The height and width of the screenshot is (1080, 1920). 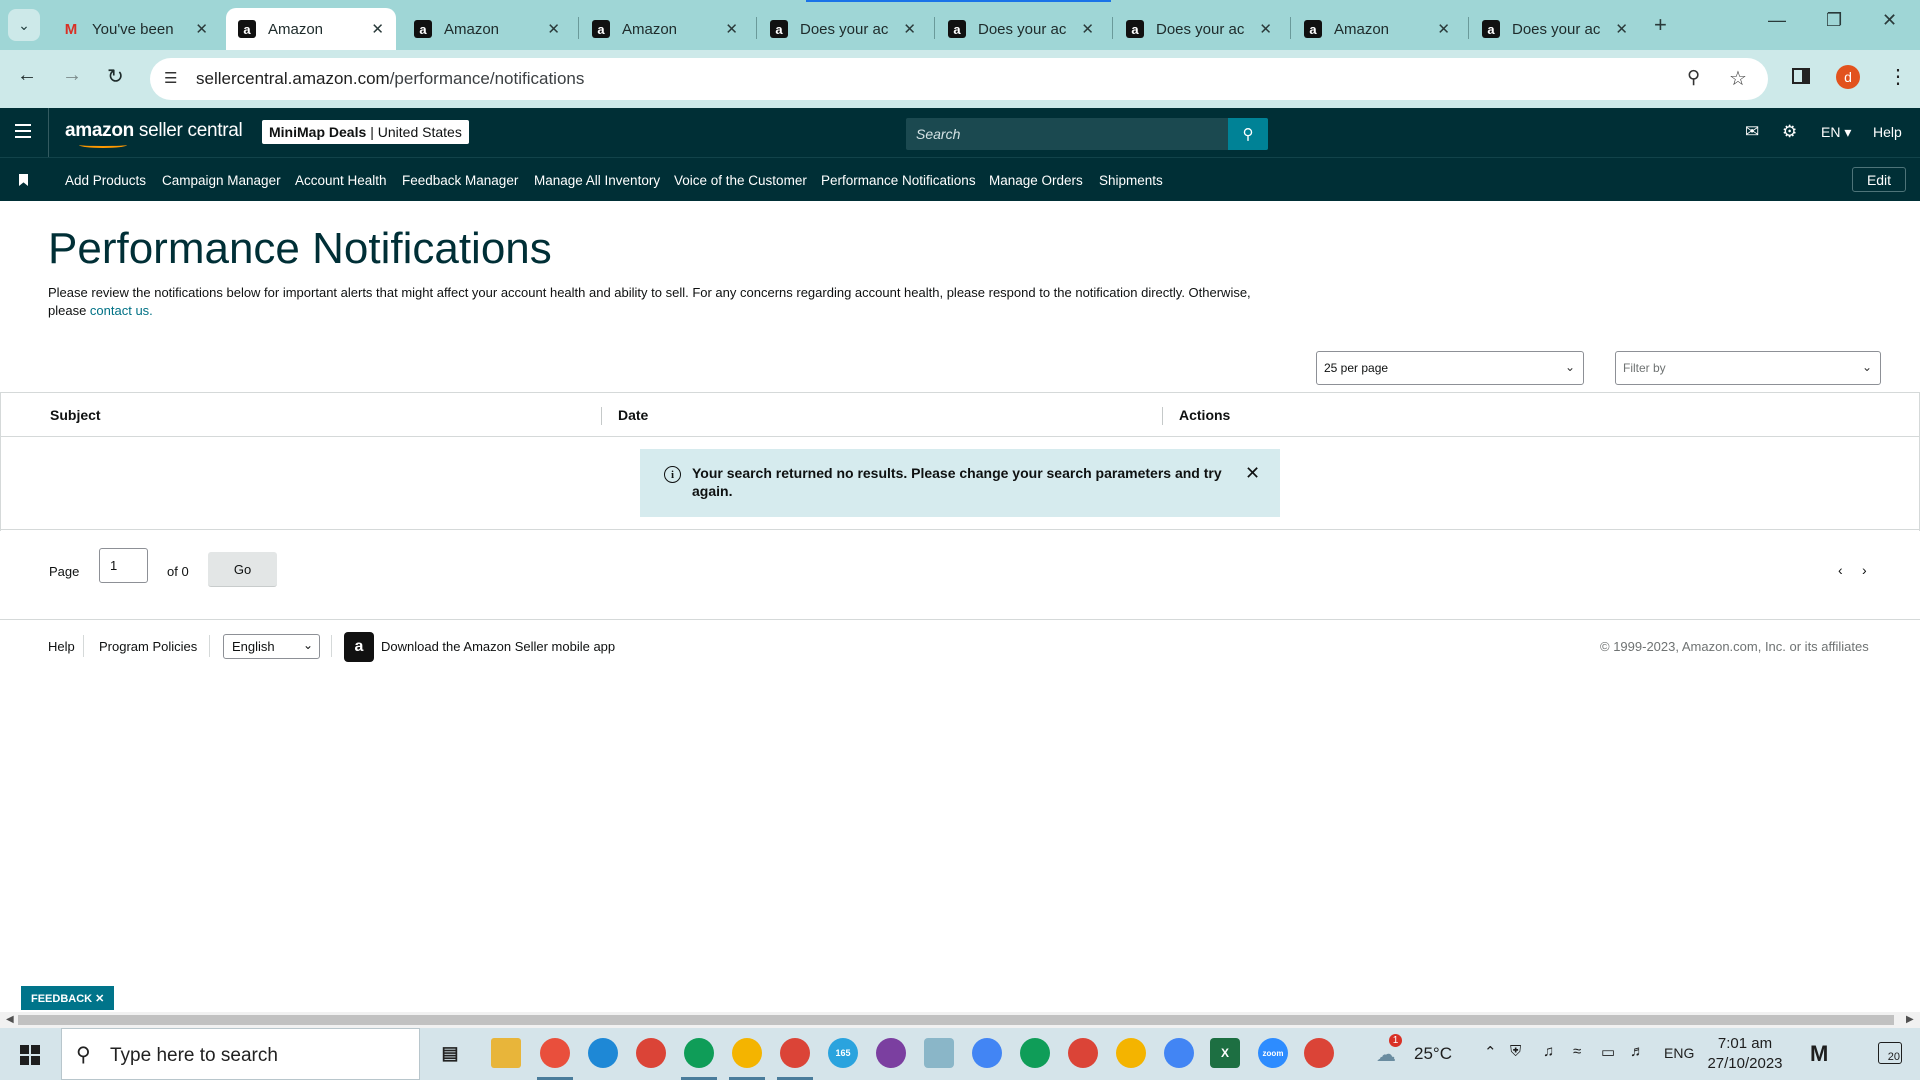 I want to click on go-button: Go, so click(x=242, y=569).